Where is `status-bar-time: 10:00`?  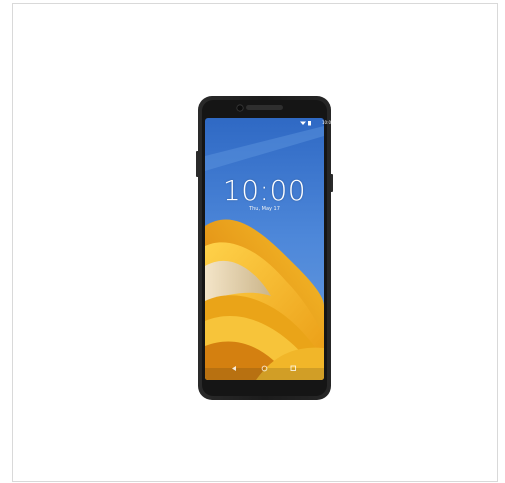 status-bar-time: 10:00 is located at coordinates (328, 122).